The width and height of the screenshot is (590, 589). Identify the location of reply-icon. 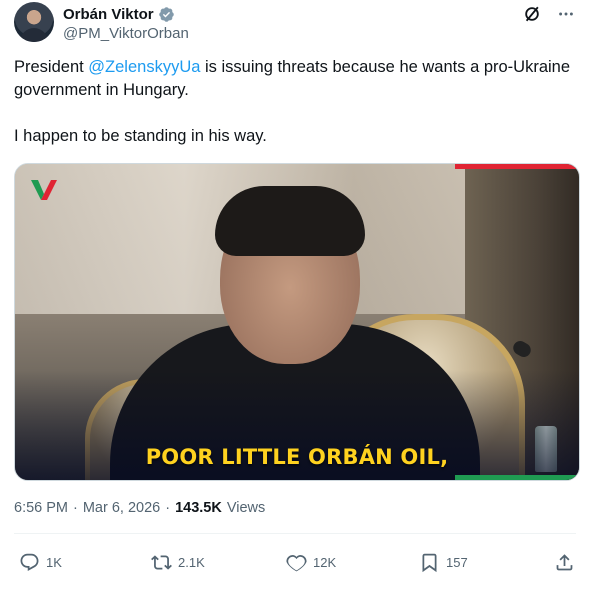
(29, 562).